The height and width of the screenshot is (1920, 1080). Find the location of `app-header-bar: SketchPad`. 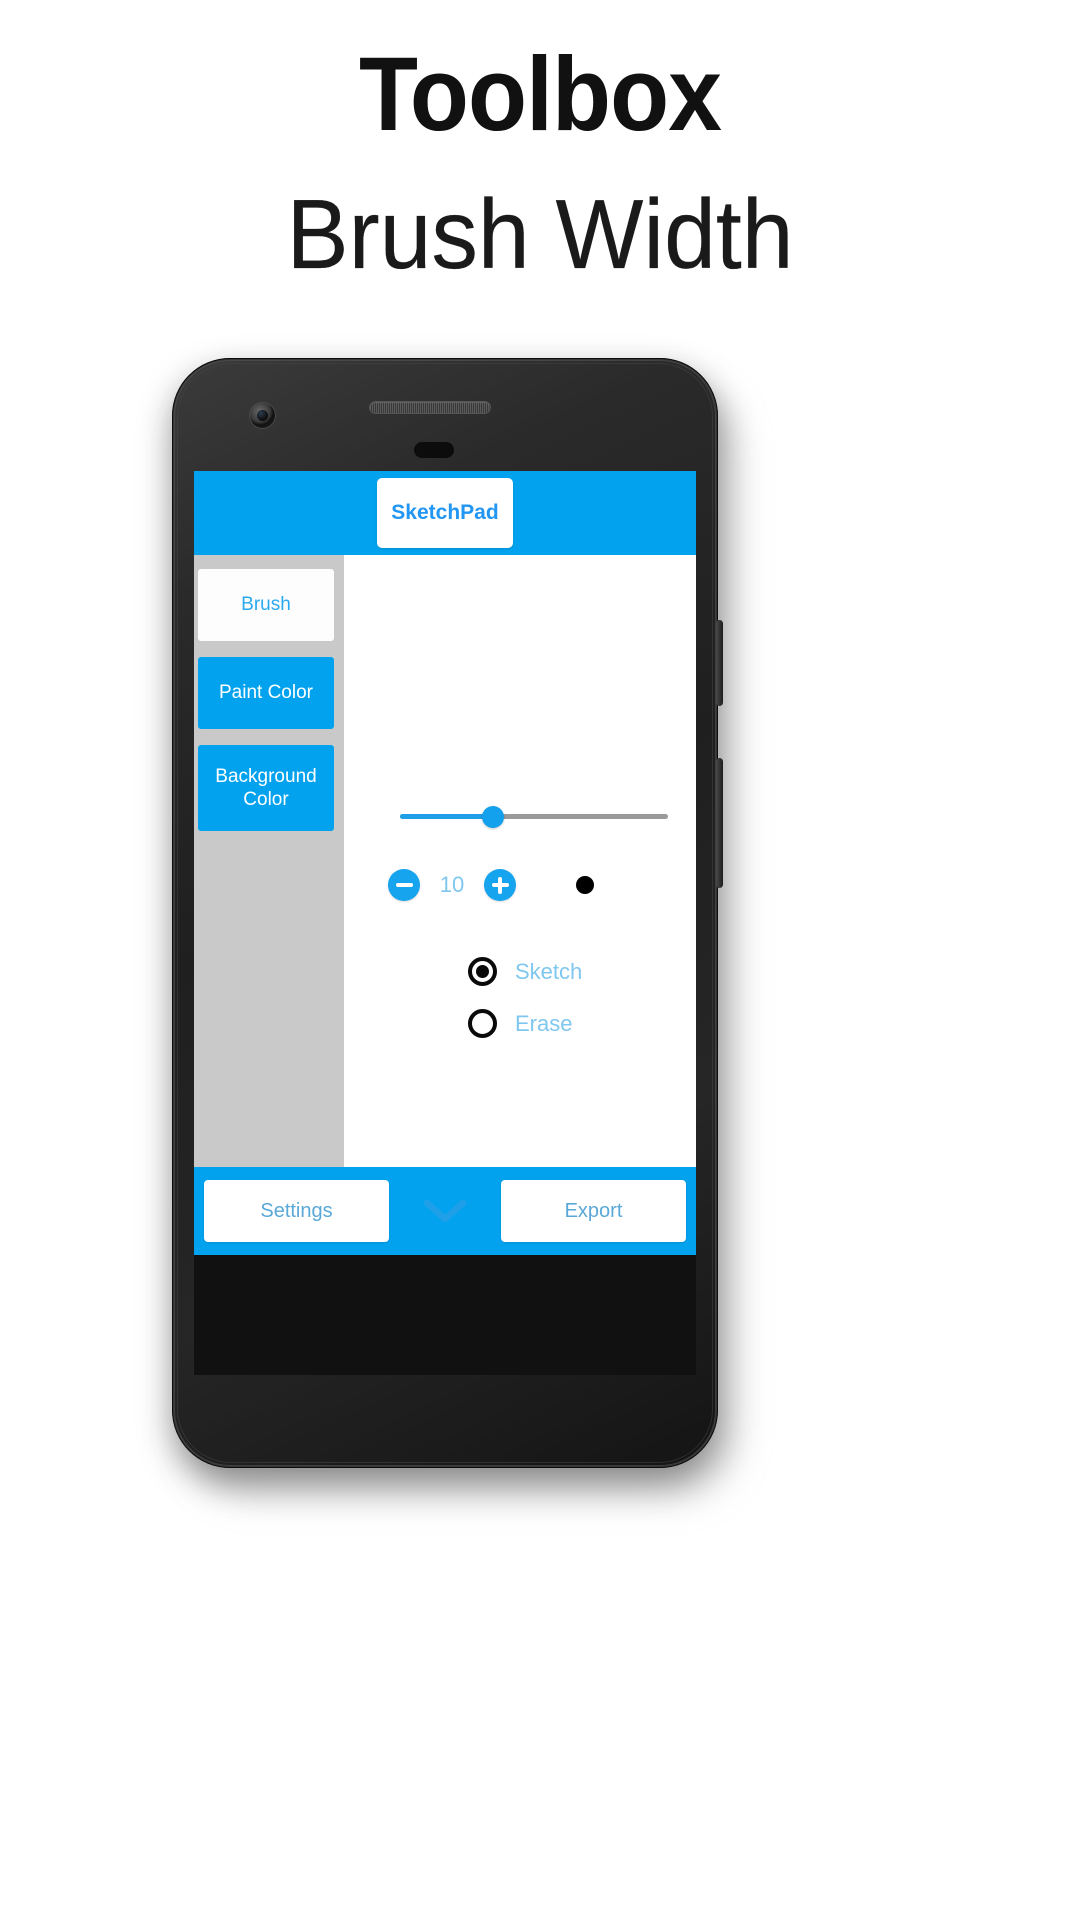

app-header-bar: SketchPad is located at coordinates (445, 513).